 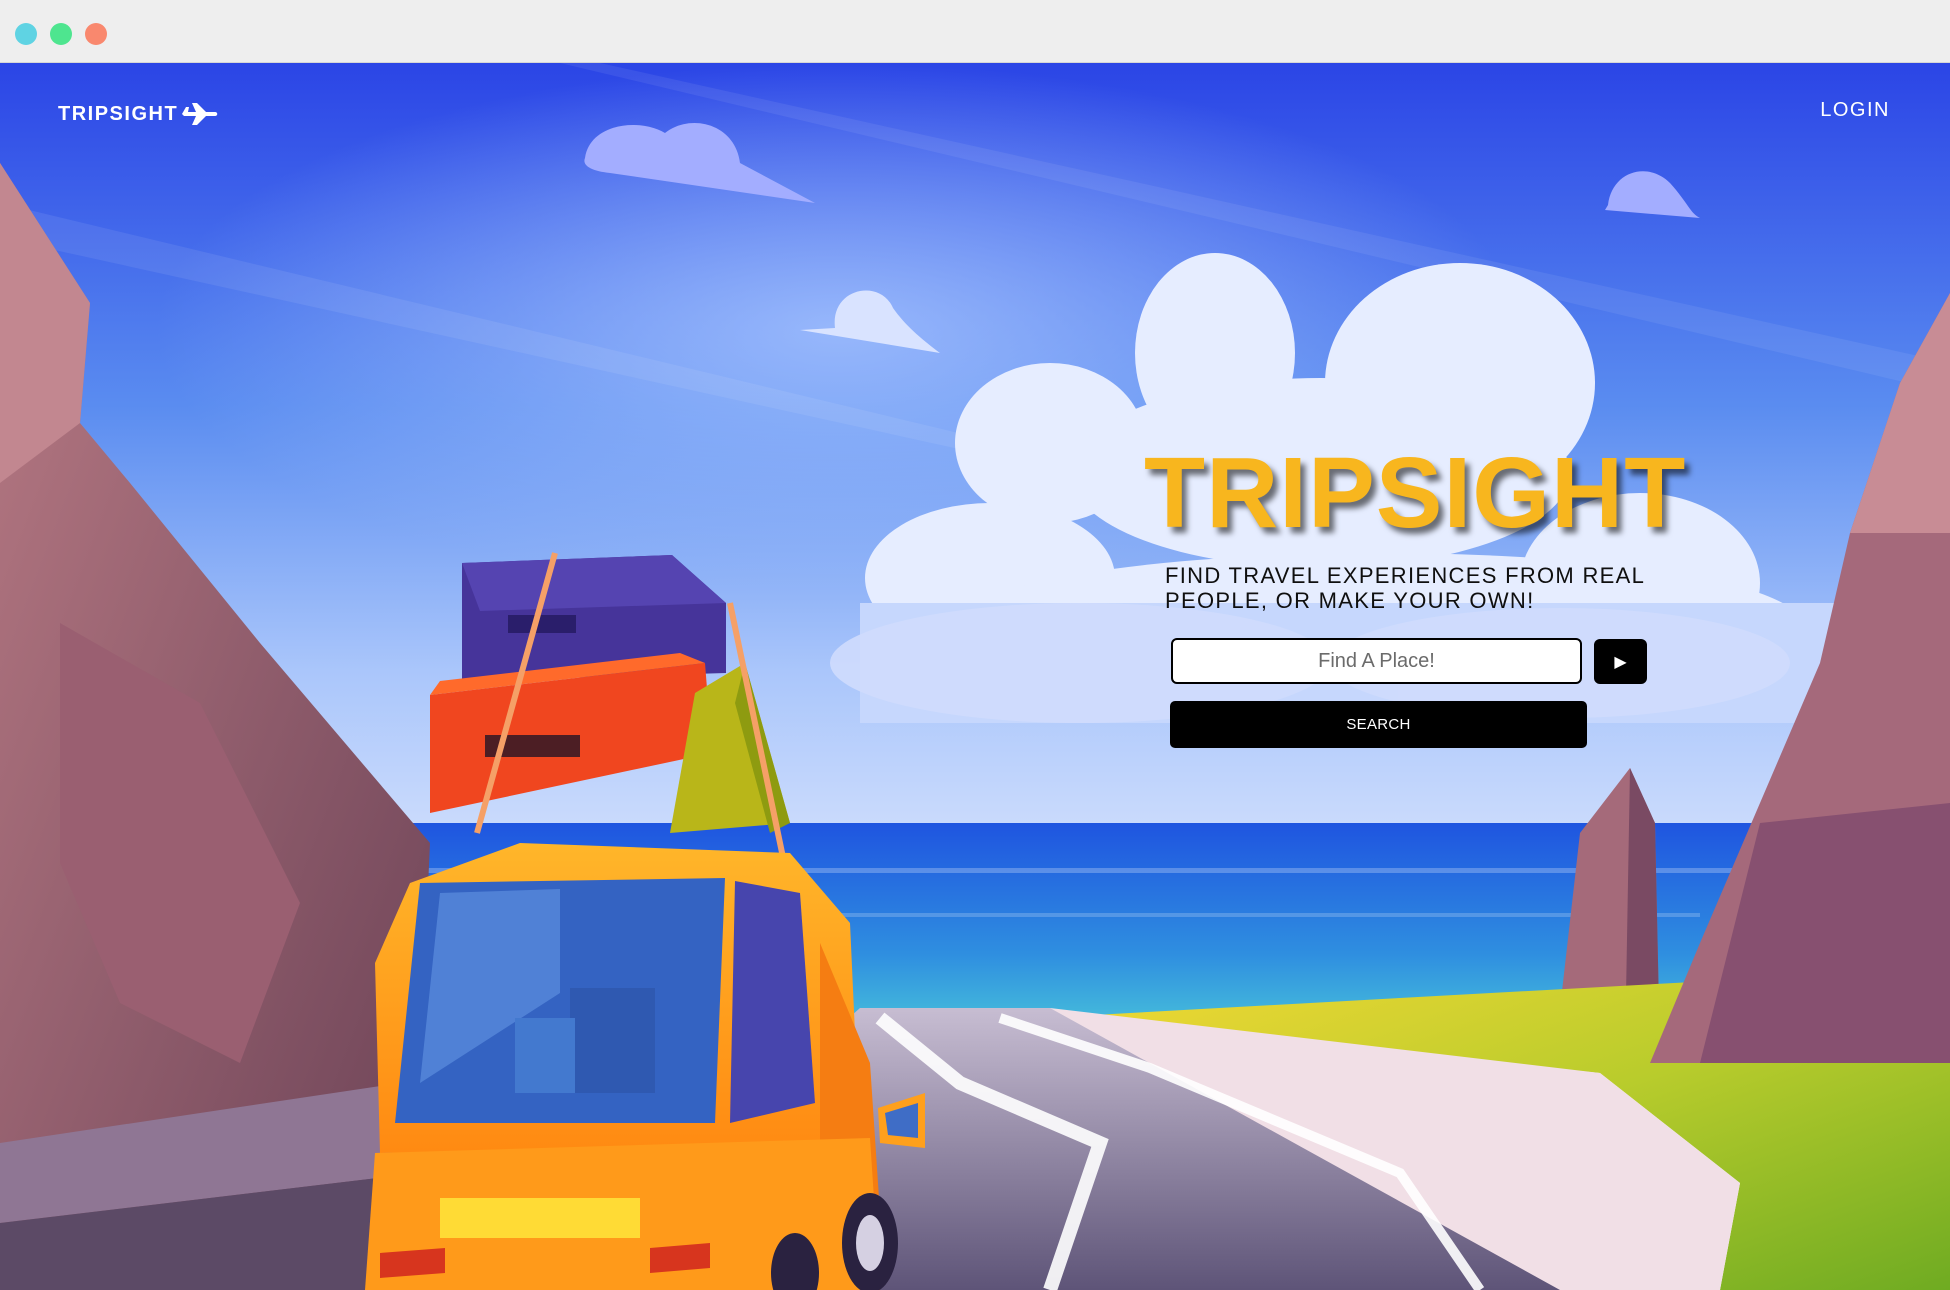 I want to click on window-maximize-dot, so click(x=96, y=34).